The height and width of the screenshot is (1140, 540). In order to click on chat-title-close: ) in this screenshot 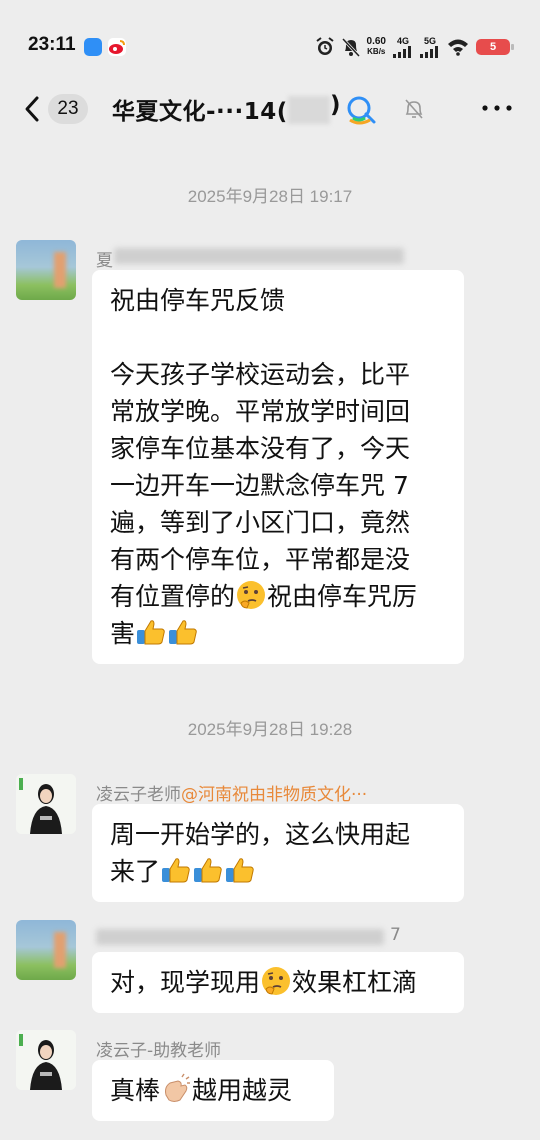, I will do `click(335, 105)`.